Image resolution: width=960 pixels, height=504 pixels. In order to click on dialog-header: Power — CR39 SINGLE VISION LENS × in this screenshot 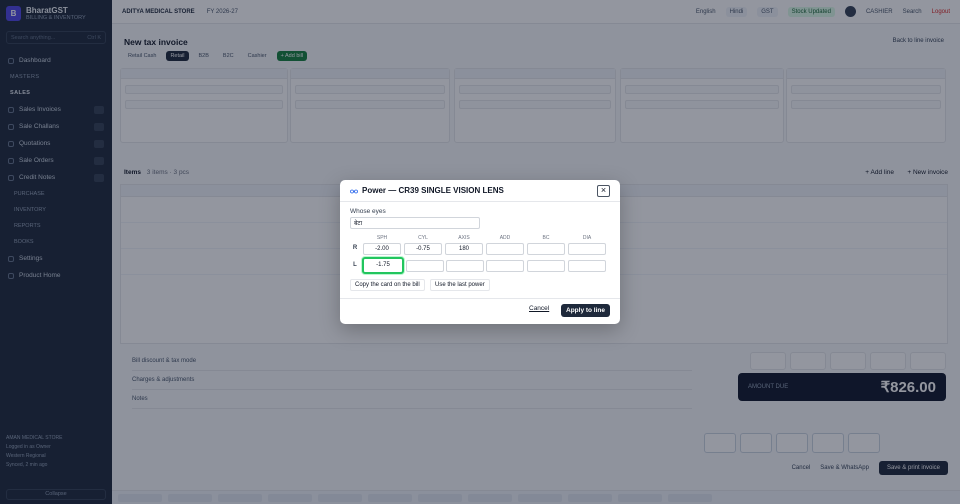, I will do `click(480, 191)`.